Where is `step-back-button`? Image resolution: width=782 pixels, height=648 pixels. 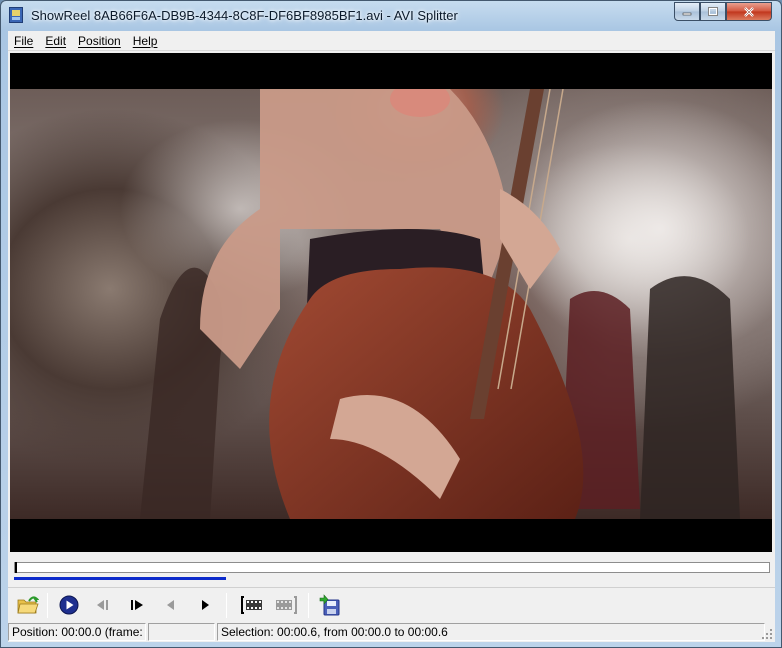 step-back-button is located at coordinates (171, 605).